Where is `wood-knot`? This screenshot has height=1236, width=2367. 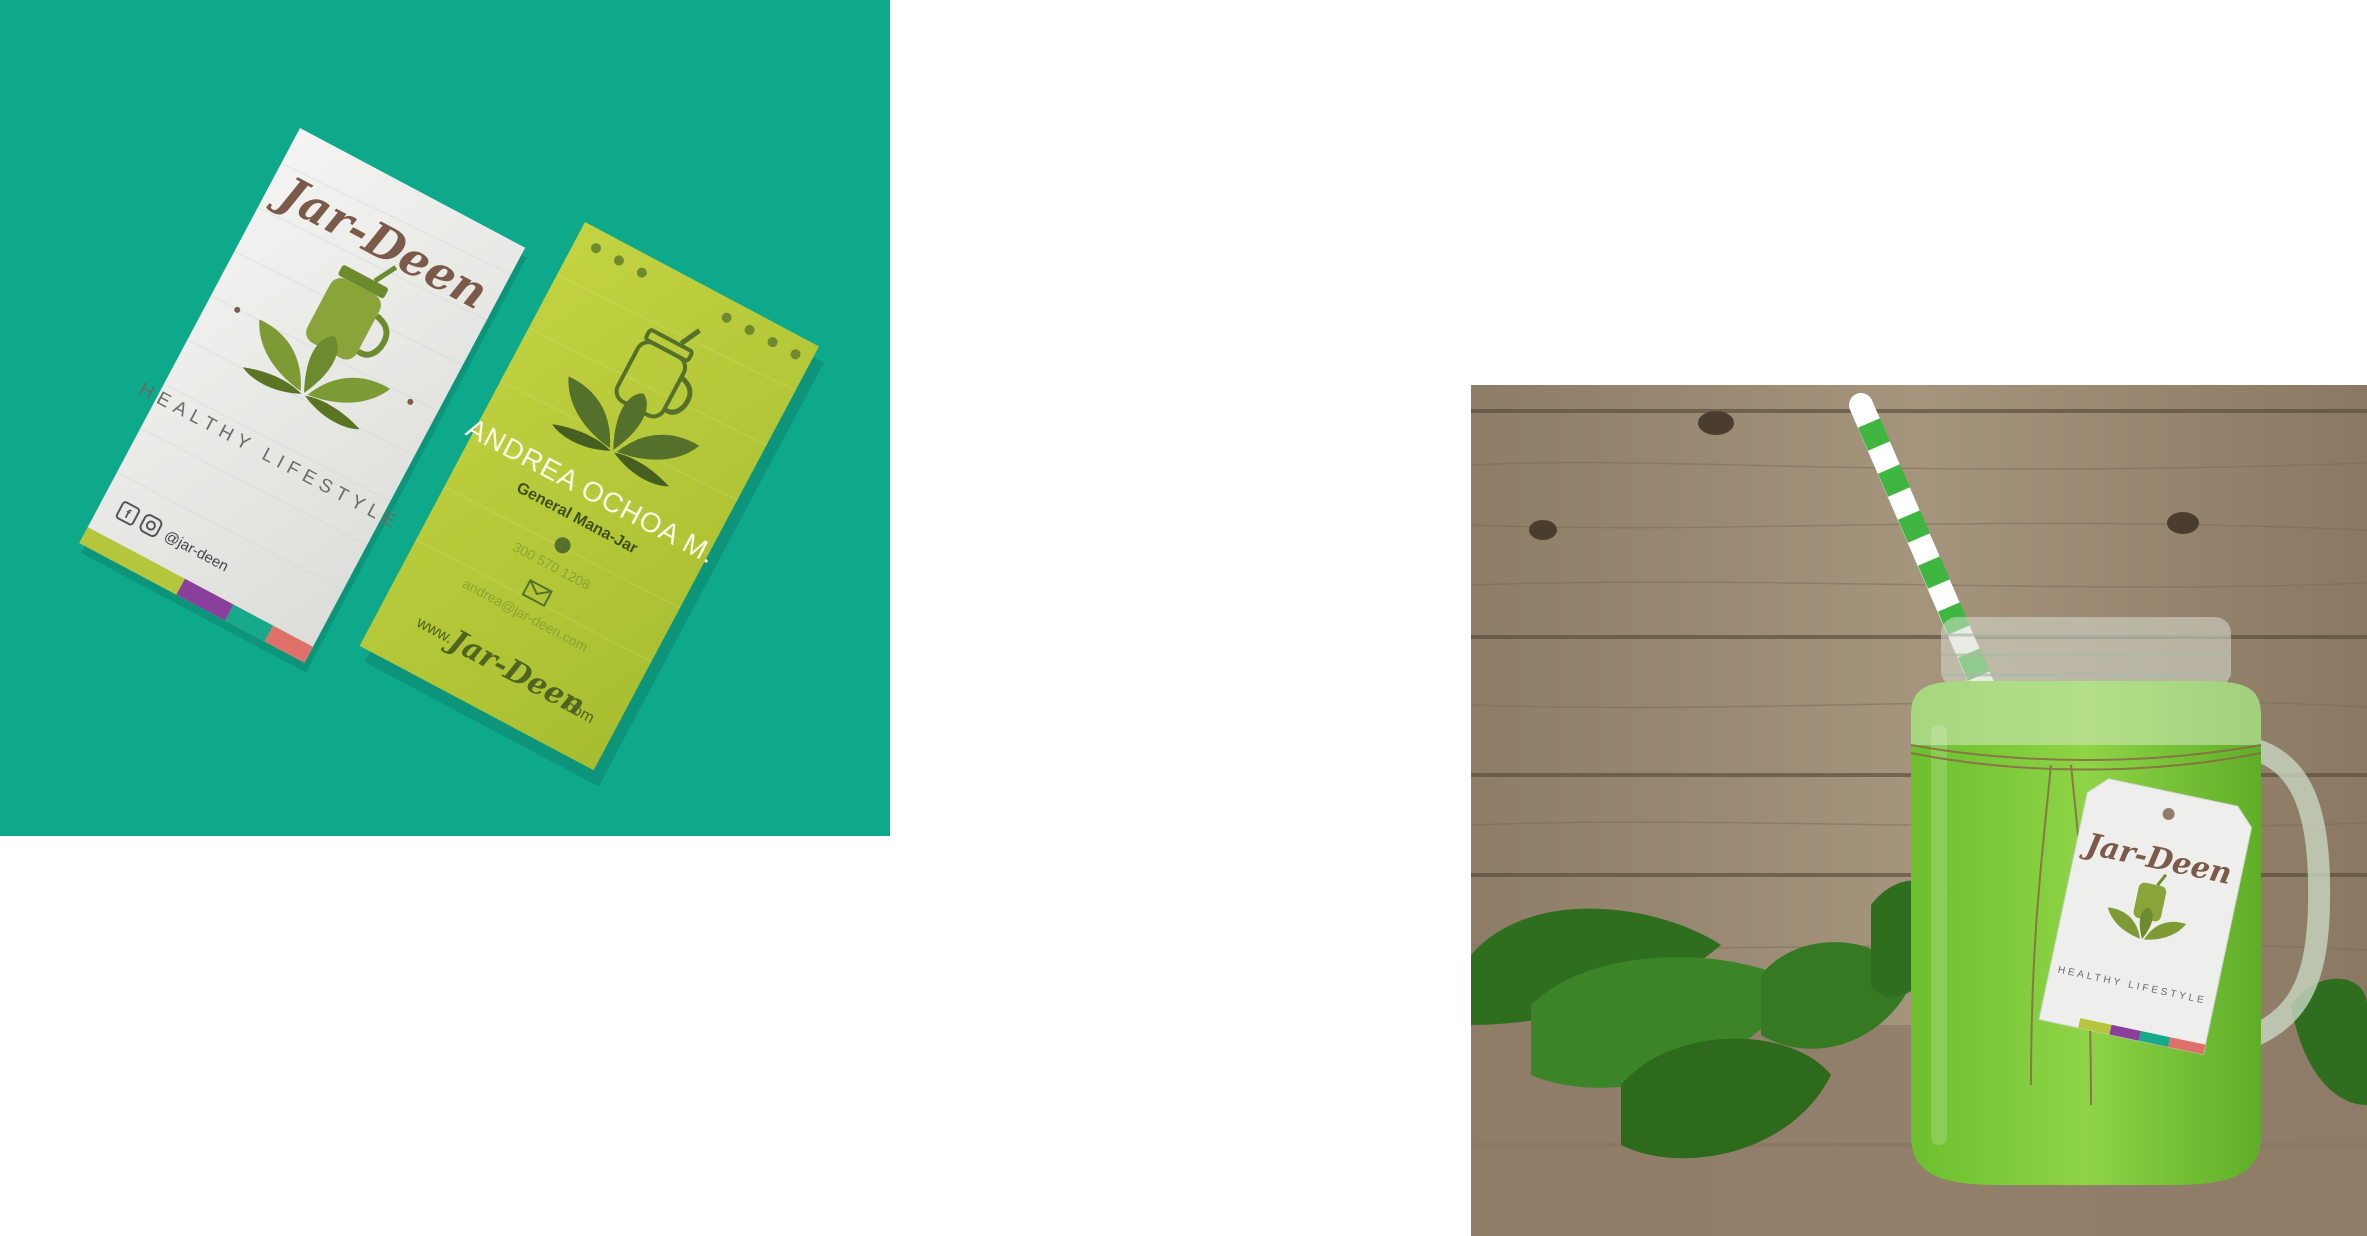
wood-knot is located at coordinates (1716, 423).